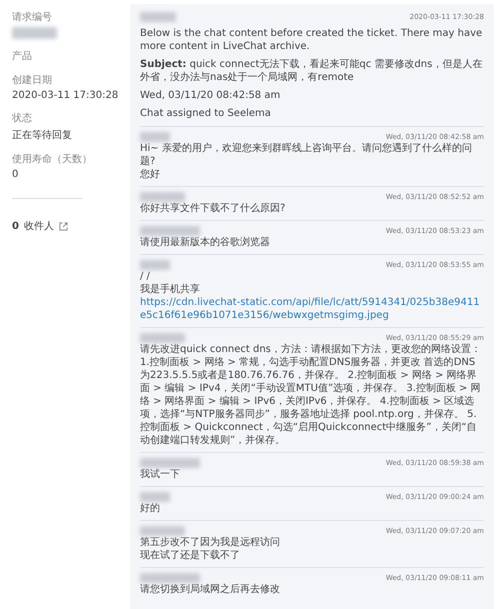 Image resolution: width=500 pixels, height=609 pixels. I want to click on message-text: 我试一下, so click(160, 474).